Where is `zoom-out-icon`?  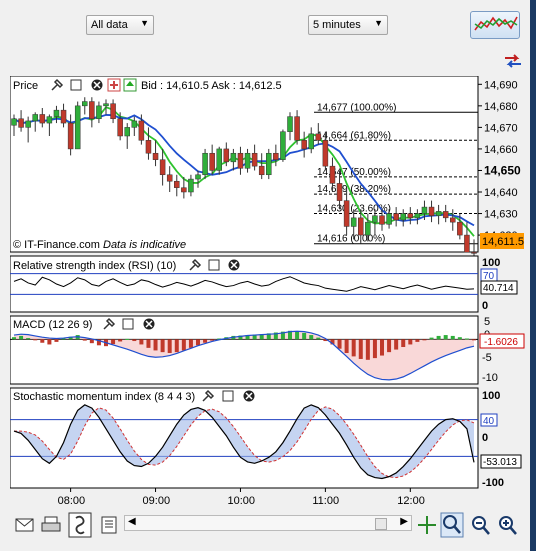
zoom-out-icon is located at coordinates (481, 525).